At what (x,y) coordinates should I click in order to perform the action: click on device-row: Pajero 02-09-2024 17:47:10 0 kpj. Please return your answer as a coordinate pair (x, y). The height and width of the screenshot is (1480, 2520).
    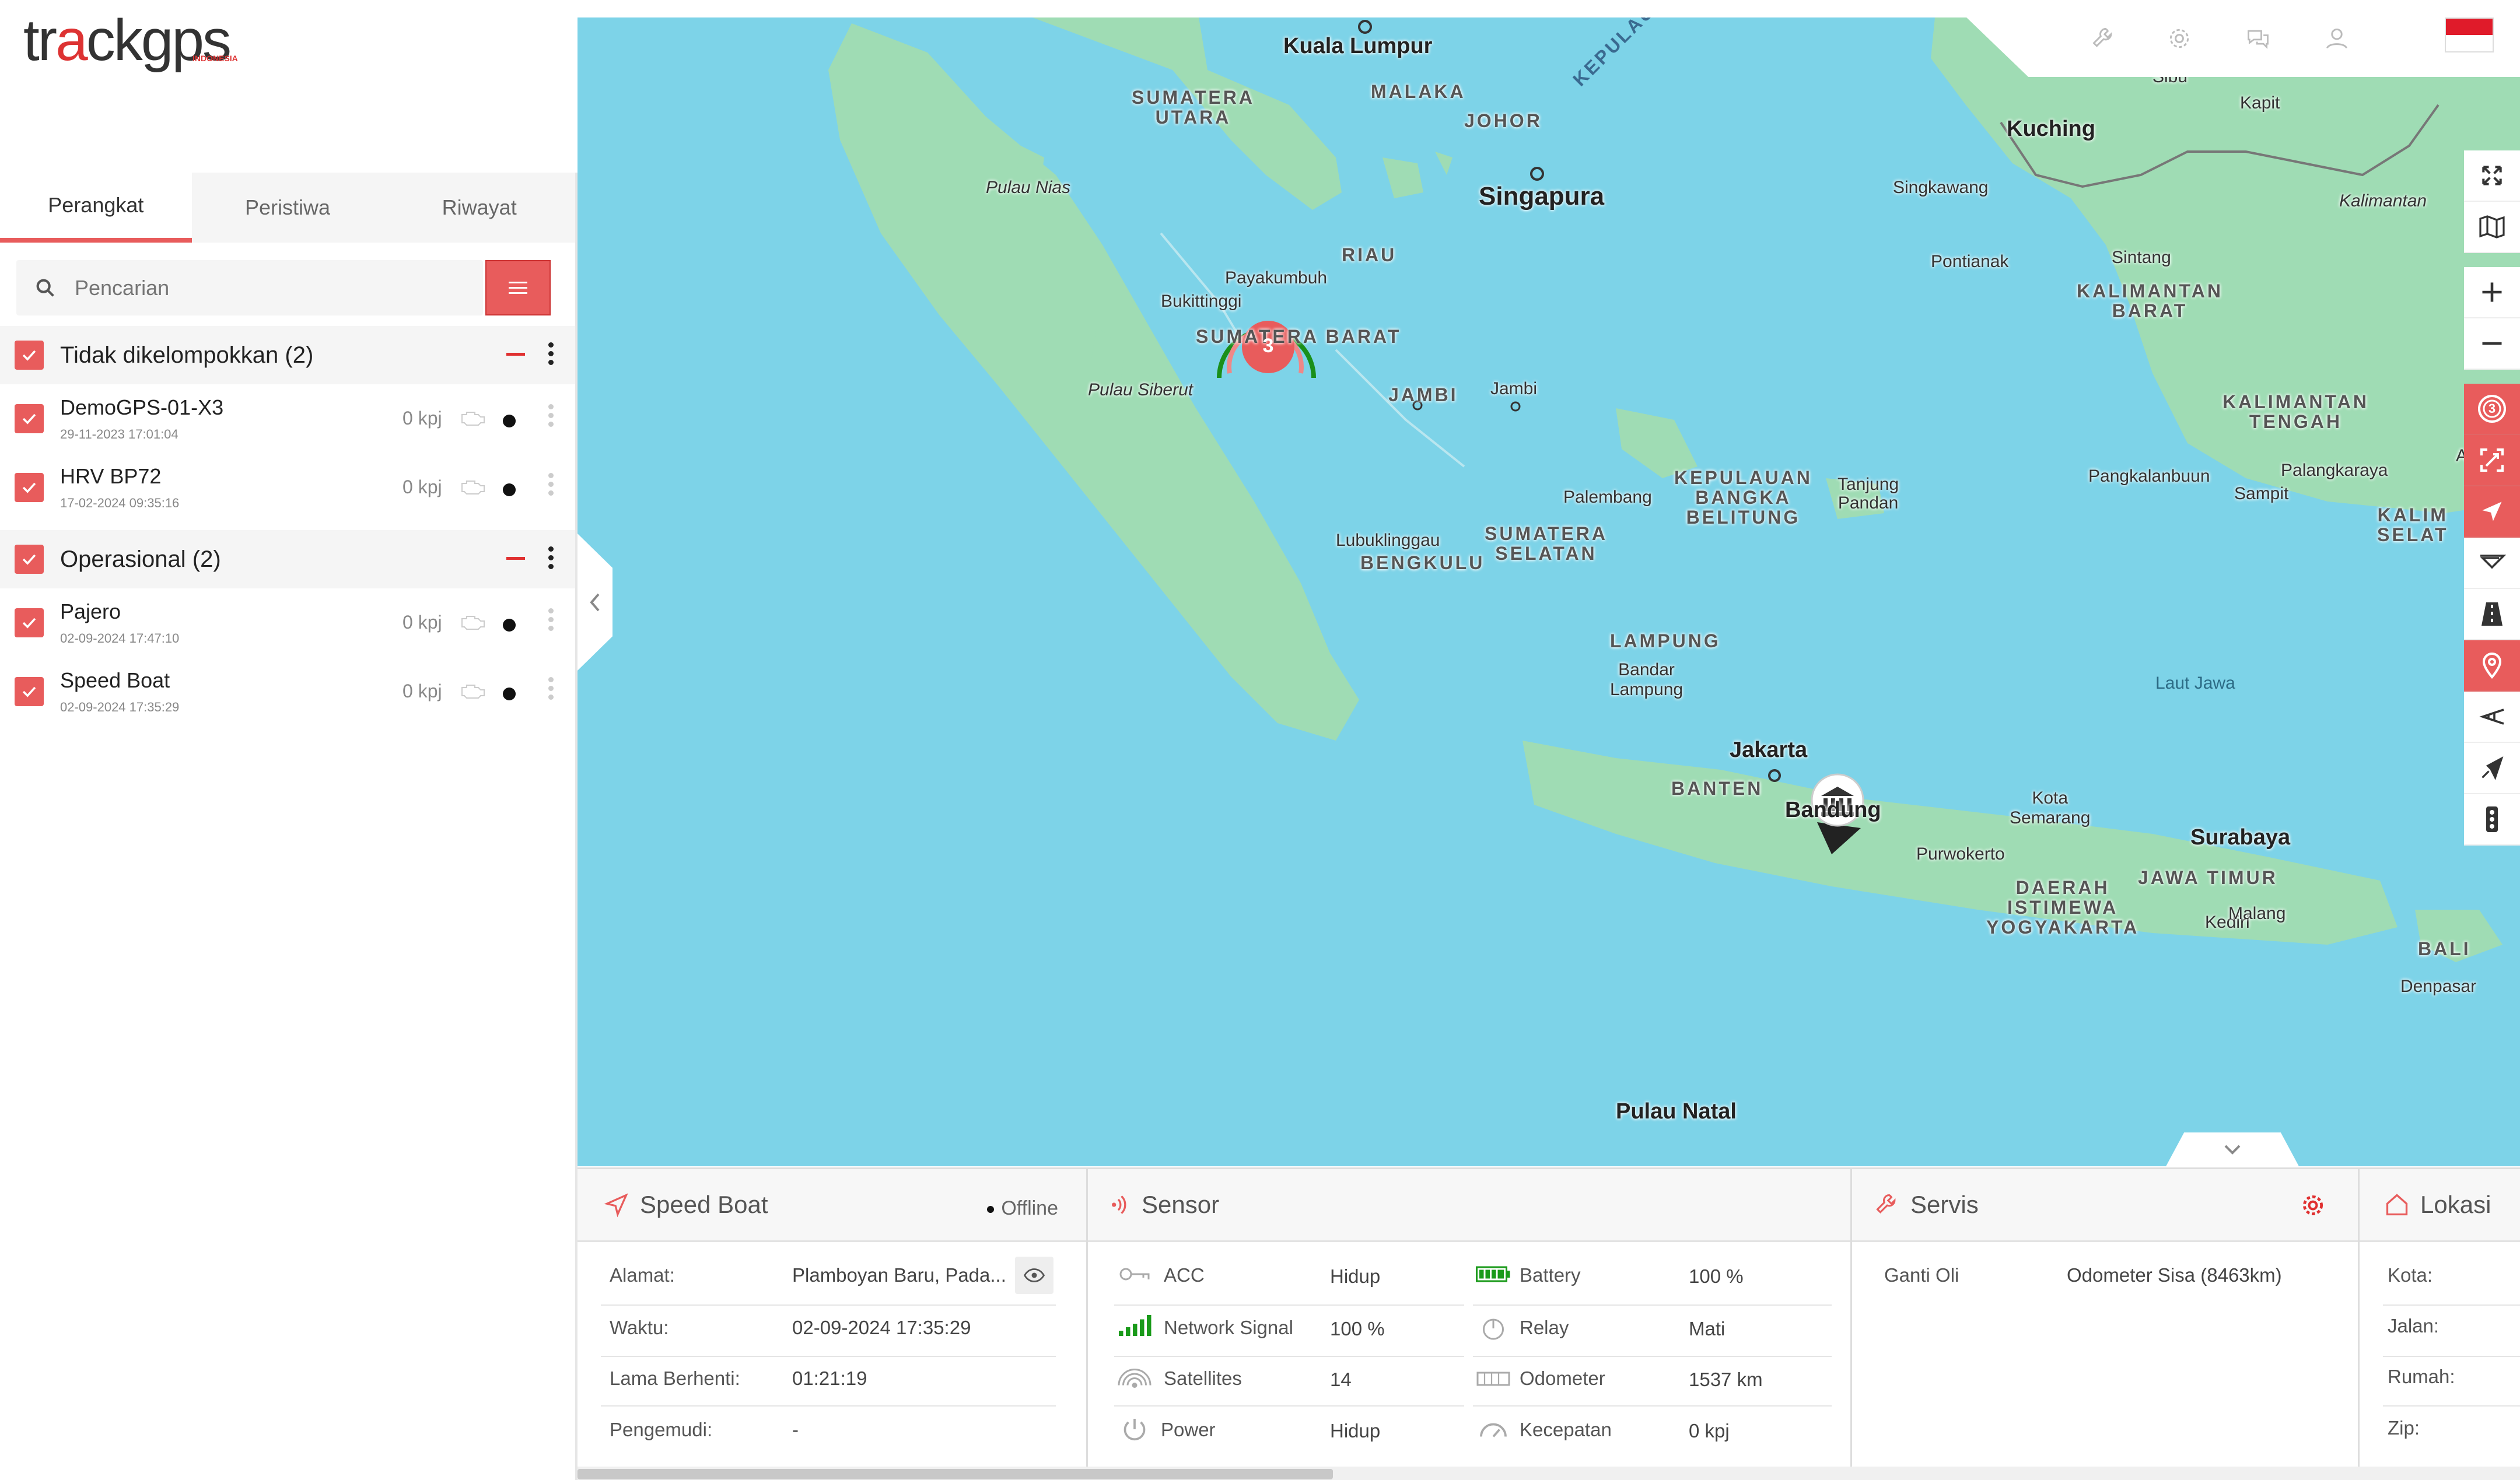
    Looking at the image, I should click on (287, 622).